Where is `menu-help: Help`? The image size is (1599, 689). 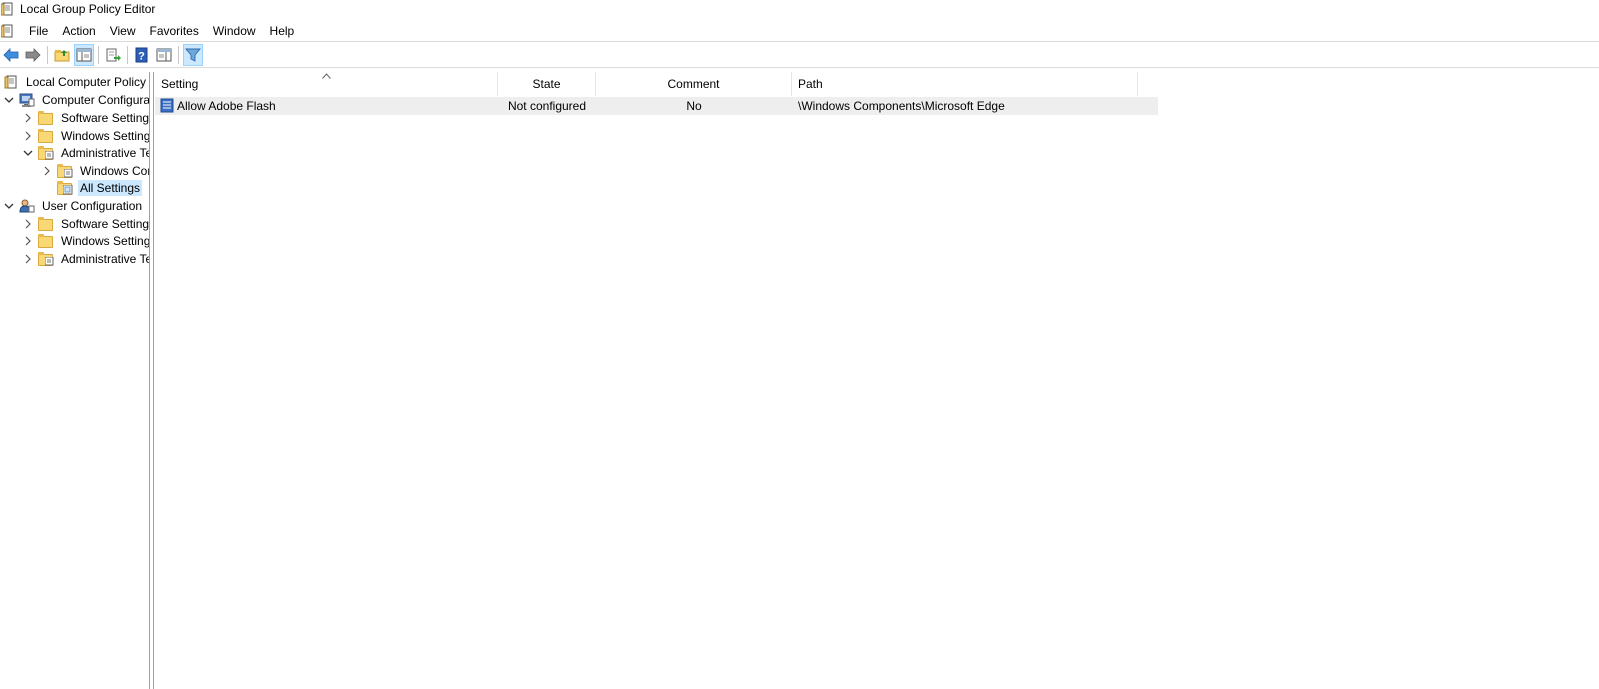 menu-help: Help is located at coordinates (282, 31).